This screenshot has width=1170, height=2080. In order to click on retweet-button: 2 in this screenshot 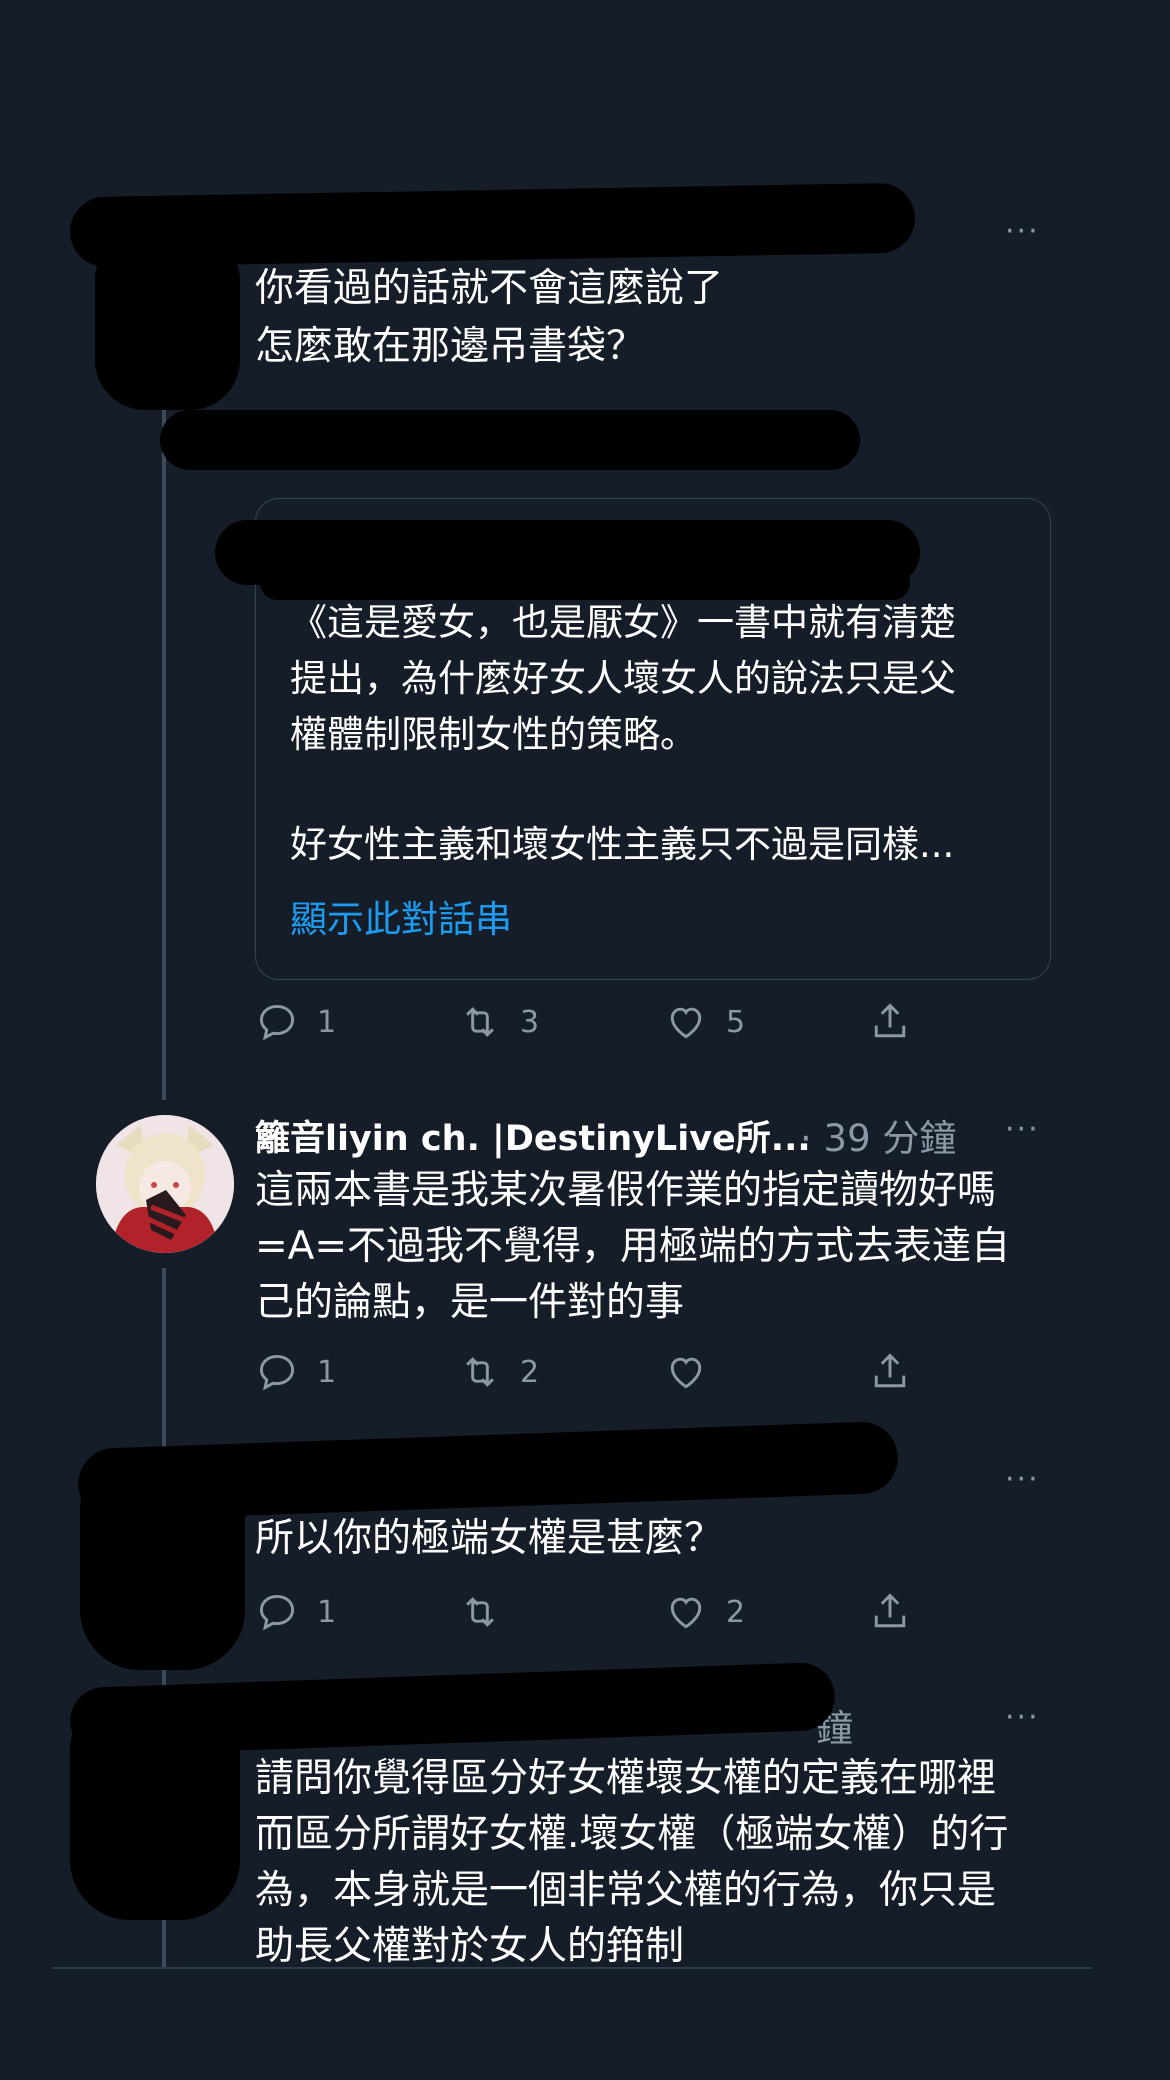, I will do `click(498, 1372)`.